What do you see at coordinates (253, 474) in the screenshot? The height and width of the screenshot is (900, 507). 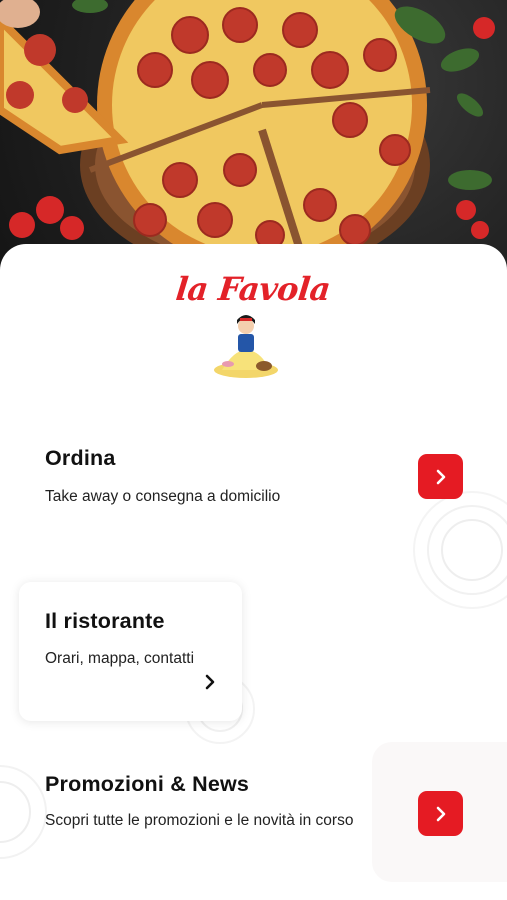 I see `menu-item-ordina: Ordina Take away o consegna a domicilio` at bounding box center [253, 474].